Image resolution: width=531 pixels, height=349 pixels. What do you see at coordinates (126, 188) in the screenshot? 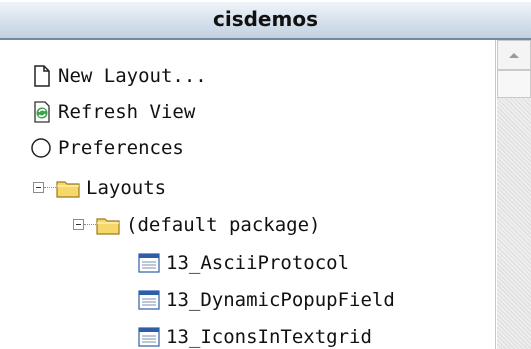
I see `tree-item-label: Layouts` at bounding box center [126, 188].